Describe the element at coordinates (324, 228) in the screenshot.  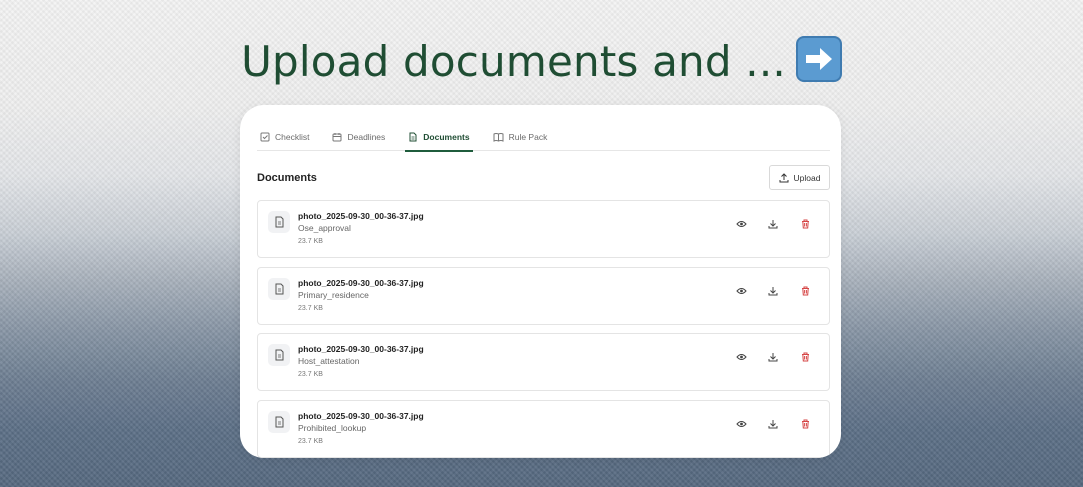
I see `document-tag: Ose_approval` at that location.